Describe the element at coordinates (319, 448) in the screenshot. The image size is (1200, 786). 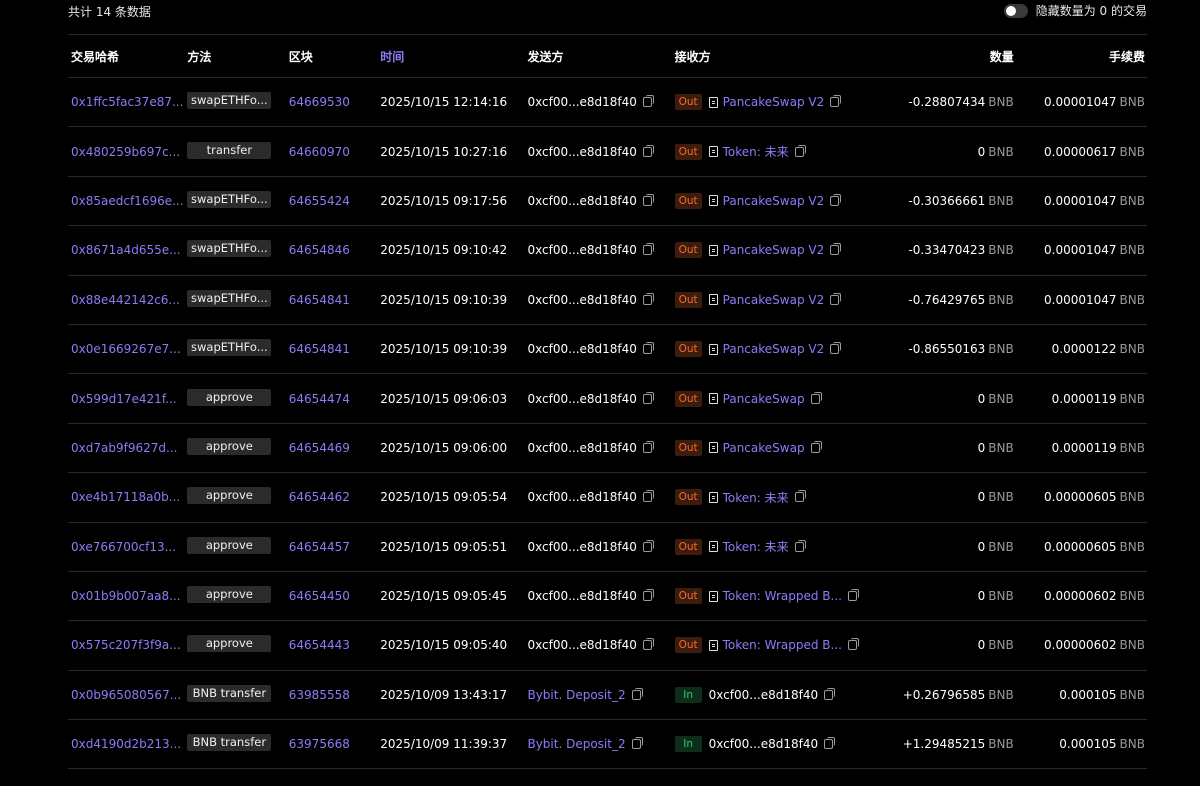
I see `block-link: 64654469` at that location.